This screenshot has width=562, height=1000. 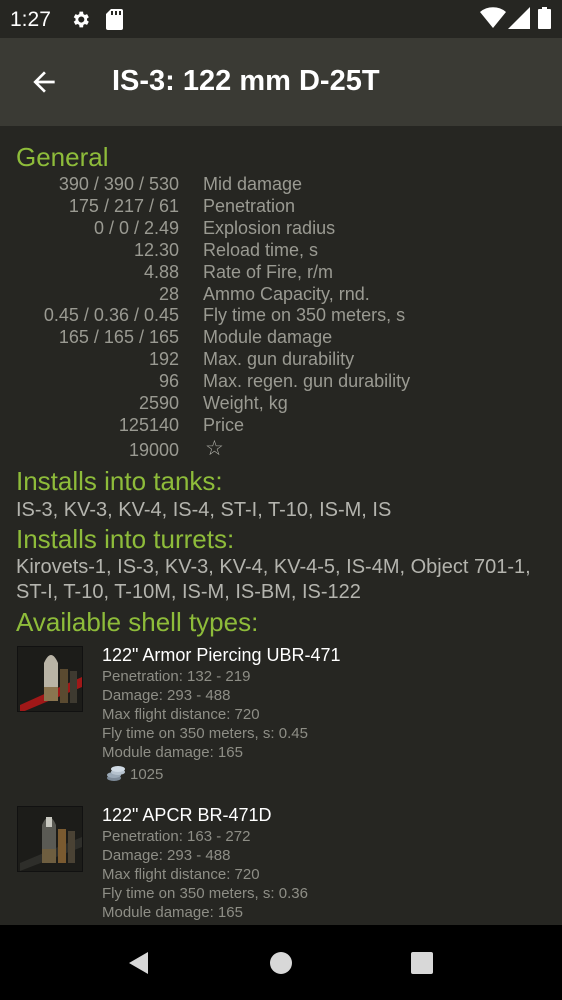 I want to click on status-bar: 1:27, so click(x=281, y=19).